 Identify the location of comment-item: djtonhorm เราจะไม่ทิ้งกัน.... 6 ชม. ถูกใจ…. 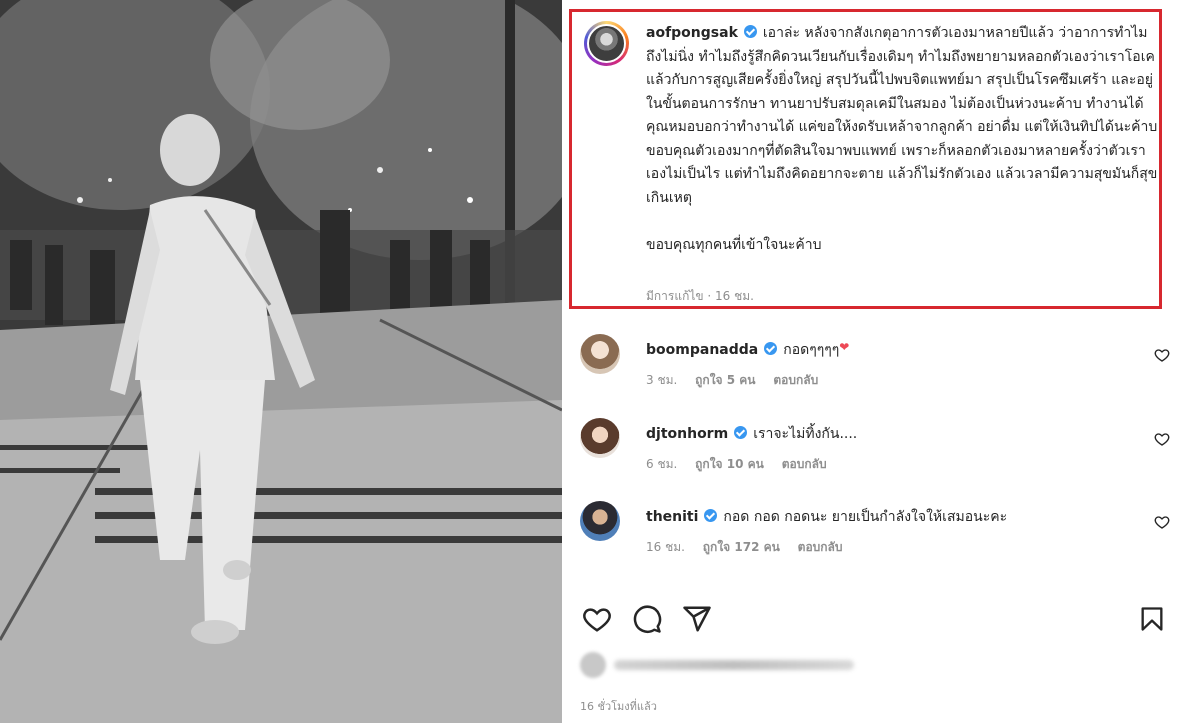
(875, 453).